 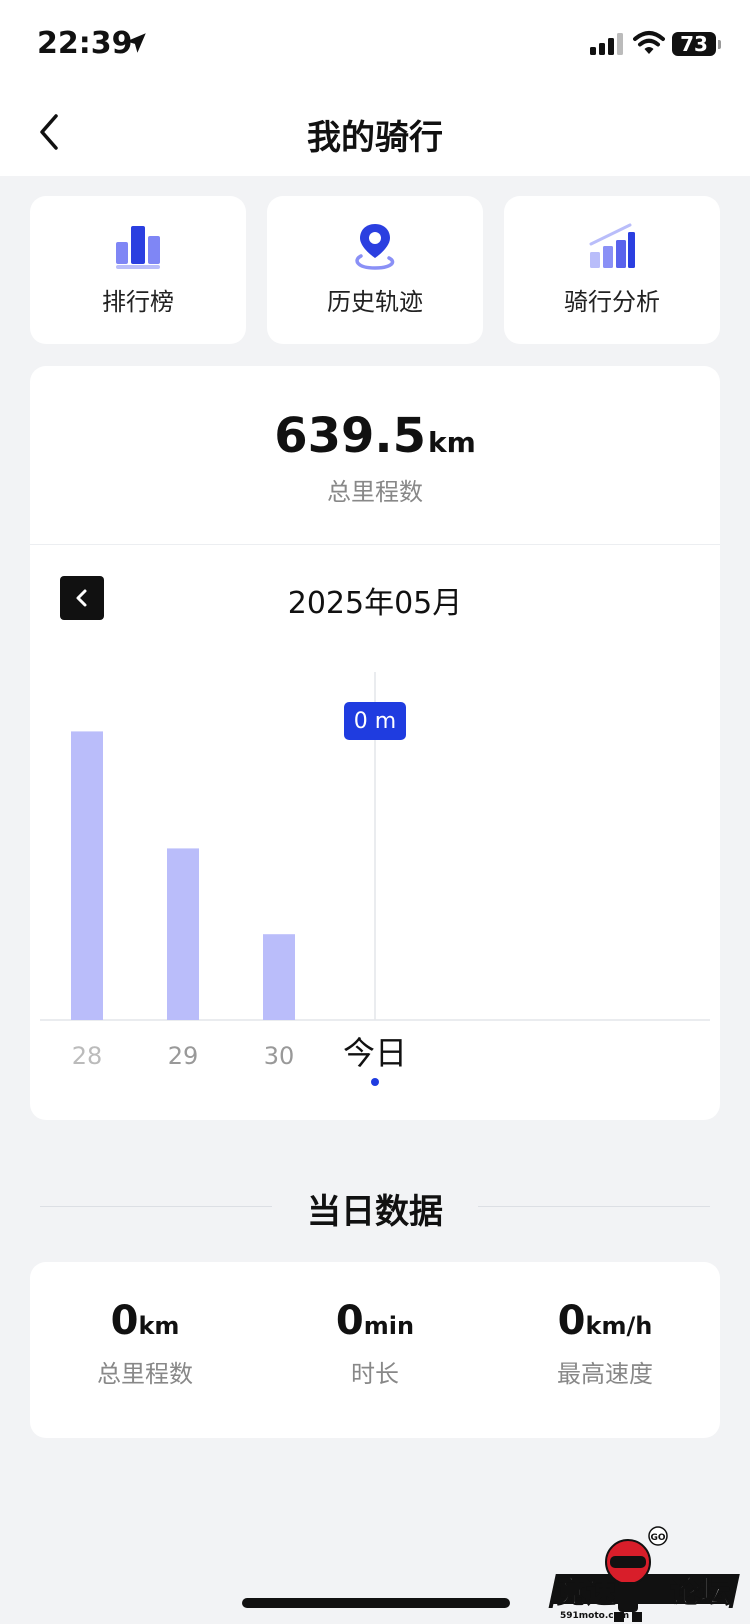 I want to click on daily-data-title: 当日数据, so click(x=375, y=1212).